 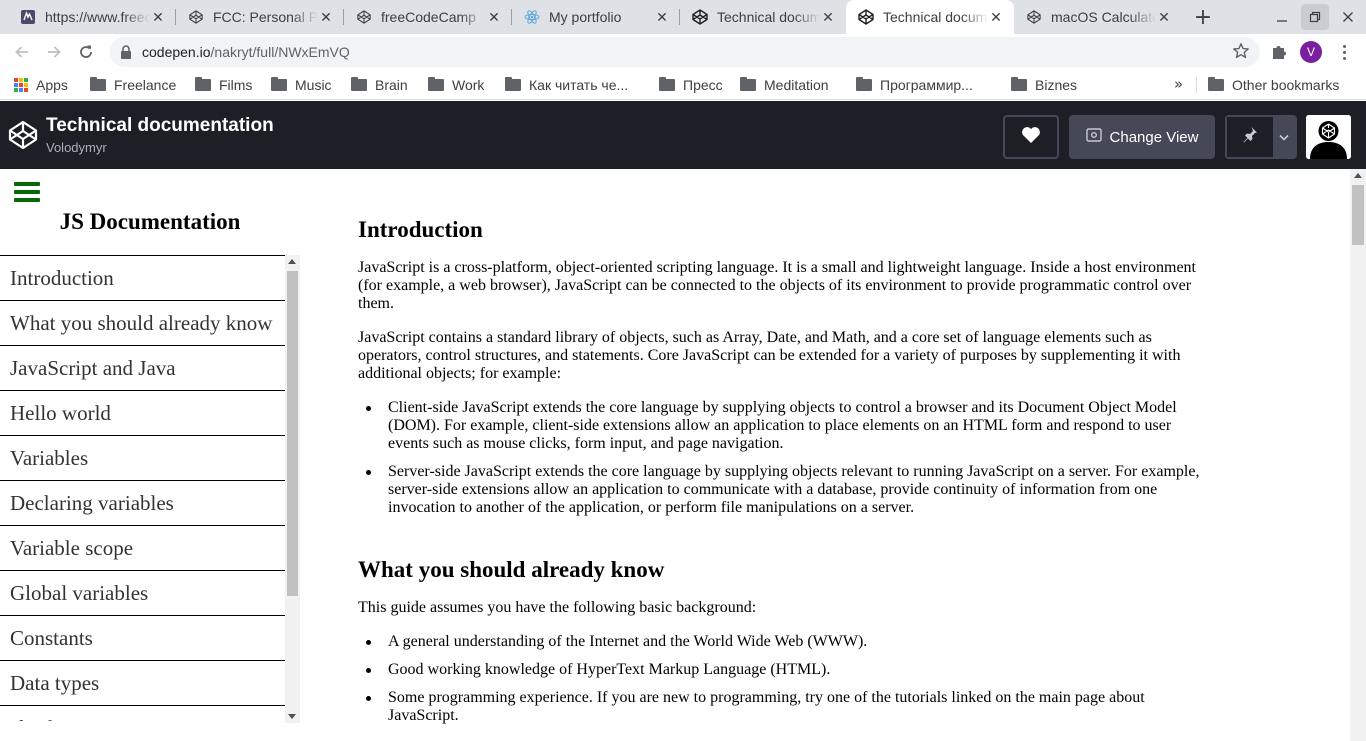 I want to click on browser-toolbar: codepen.io/nakryt/full/NWxEmVQ V, so click(x=683, y=52).